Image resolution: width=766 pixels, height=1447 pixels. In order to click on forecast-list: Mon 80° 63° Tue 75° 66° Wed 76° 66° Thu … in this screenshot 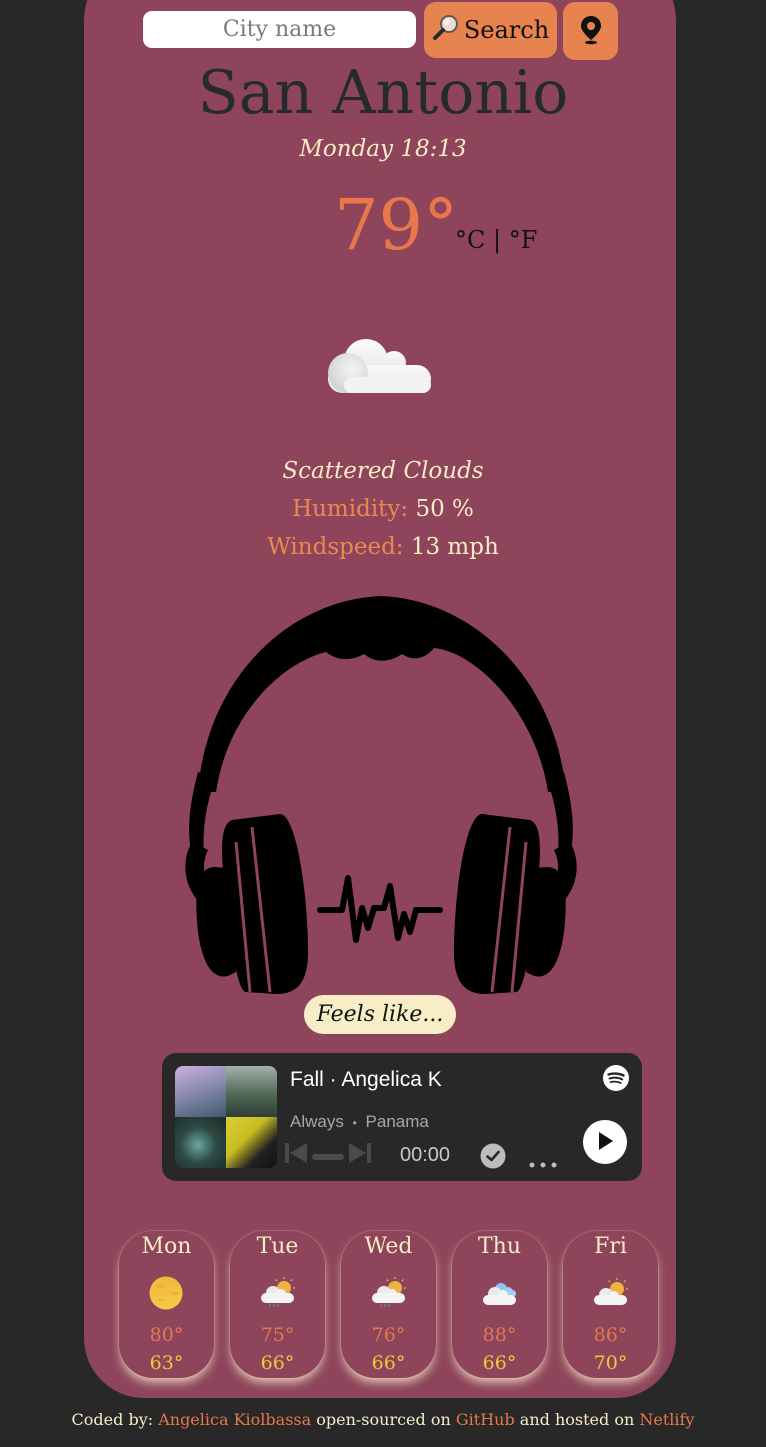, I will do `click(388, 1304)`.